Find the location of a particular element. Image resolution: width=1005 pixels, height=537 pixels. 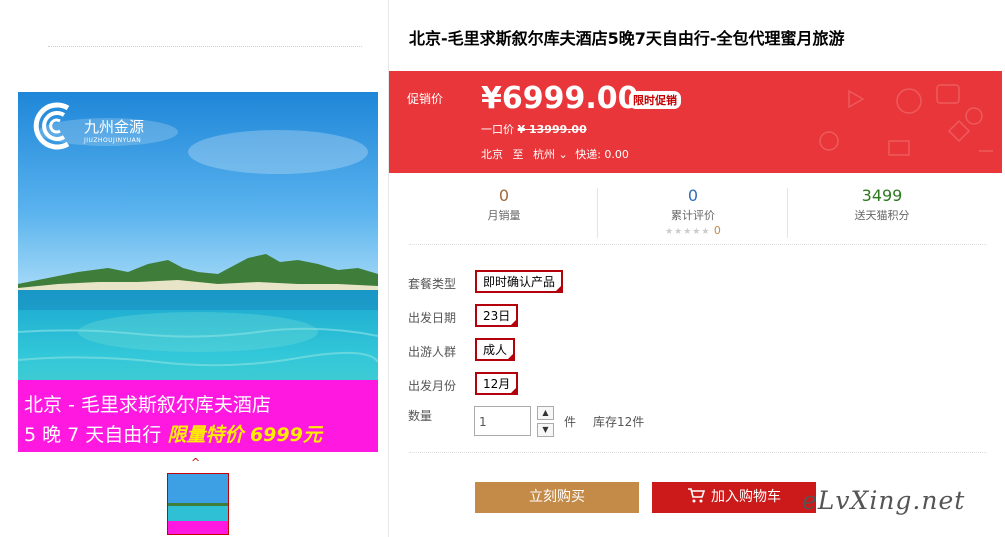

option-date-label: 出发日期 is located at coordinates (432, 318).